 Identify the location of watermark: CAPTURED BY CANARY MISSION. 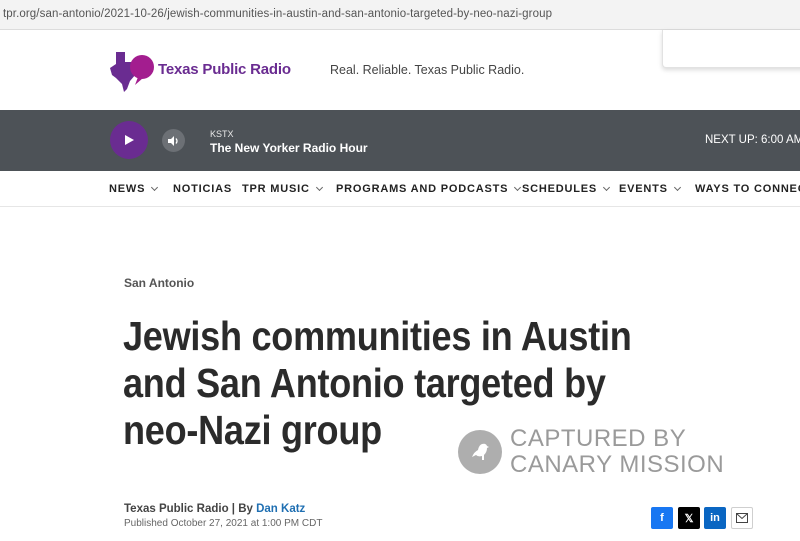
(591, 452).